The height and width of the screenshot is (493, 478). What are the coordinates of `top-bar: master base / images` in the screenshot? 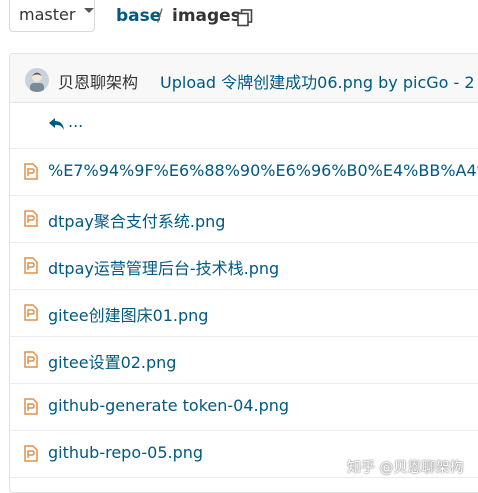 It's located at (239, 20).